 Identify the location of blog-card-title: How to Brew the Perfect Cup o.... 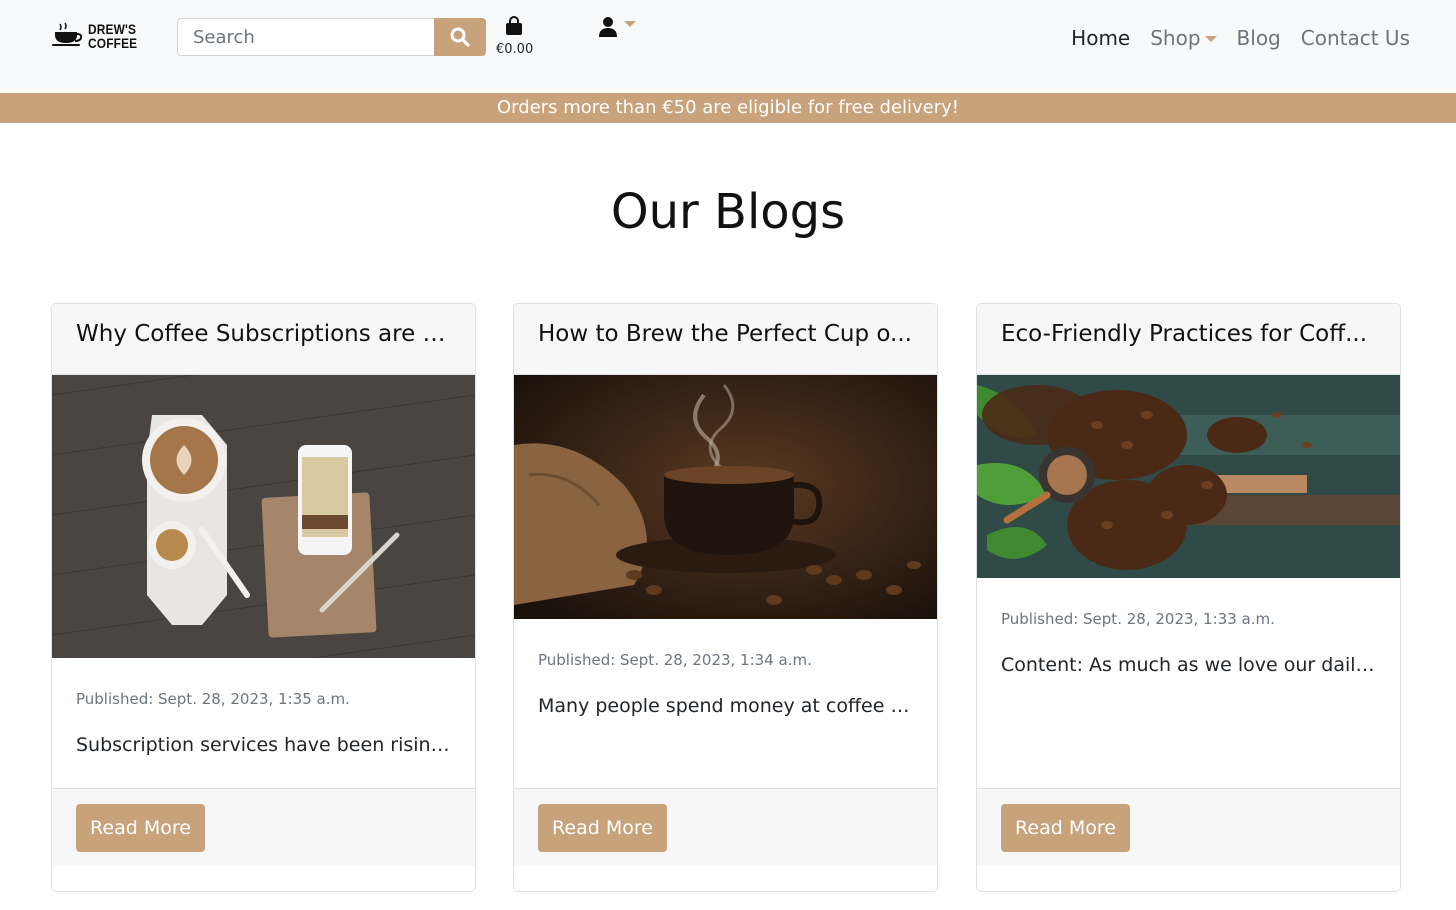
(725, 339).